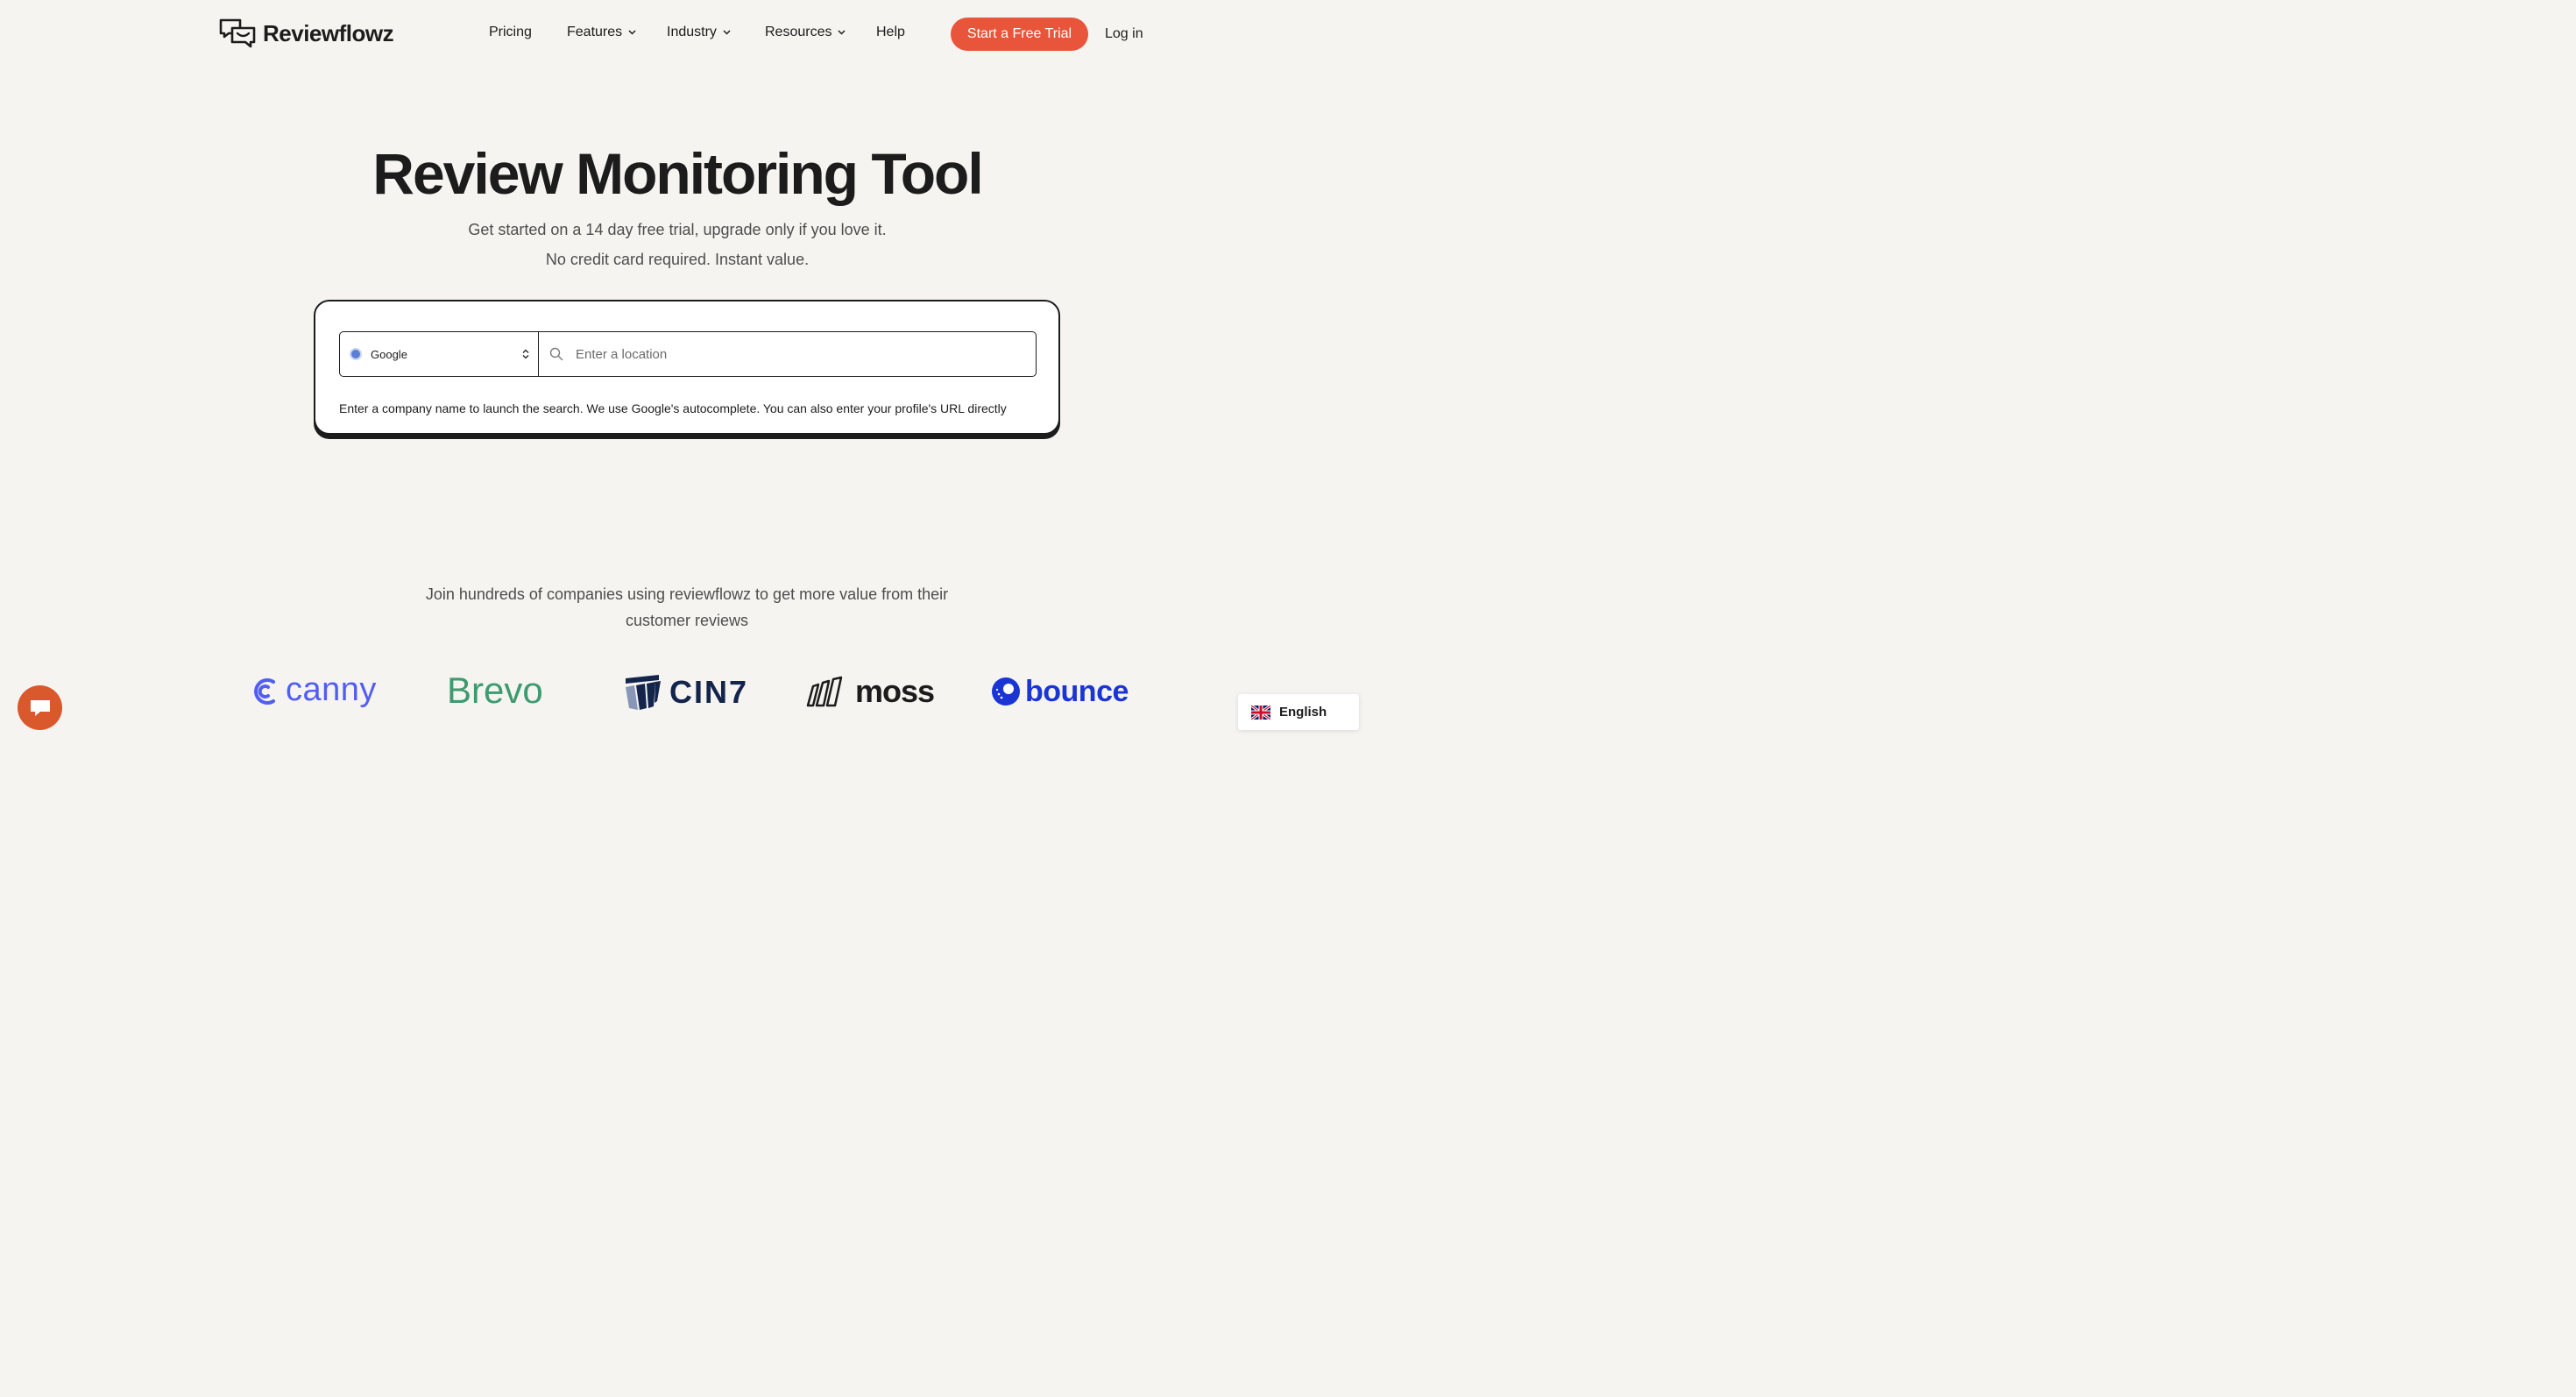 This screenshot has width=2576, height=1397. What do you see at coordinates (1006, 692) in the screenshot?
I see `bounce-mark-icon` at bounding box center [1006, 692].